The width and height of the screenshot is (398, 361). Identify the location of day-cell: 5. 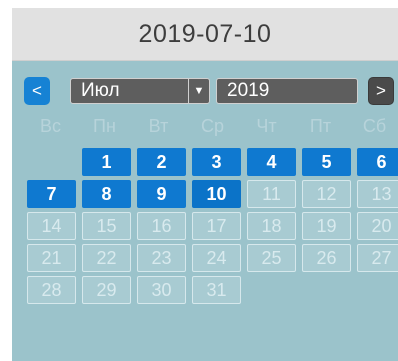
(326, 162).